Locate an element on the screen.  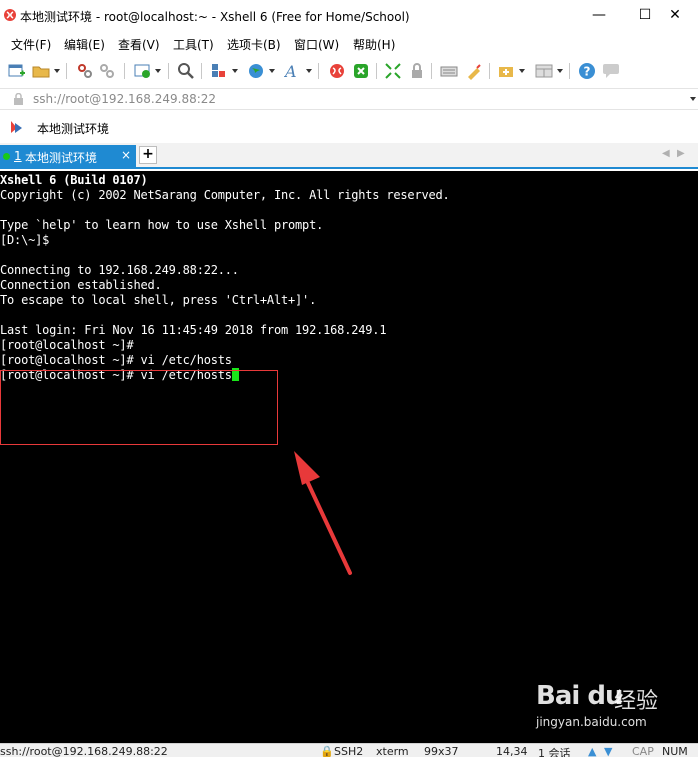
new-session-icon is located at coordinates (17, 71).